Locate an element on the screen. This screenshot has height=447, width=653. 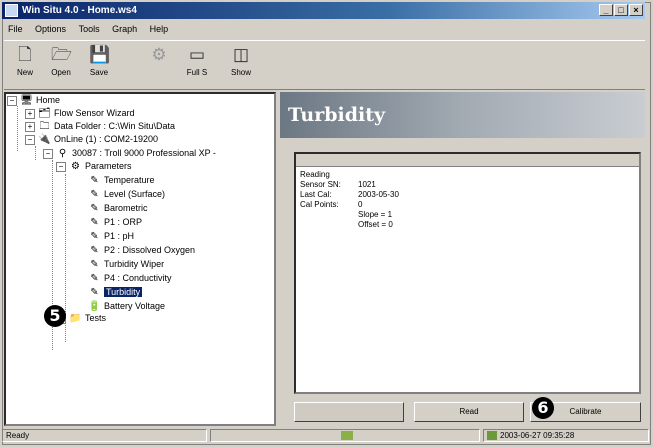
reading-label: Reading is located at coordinates (315, 174).